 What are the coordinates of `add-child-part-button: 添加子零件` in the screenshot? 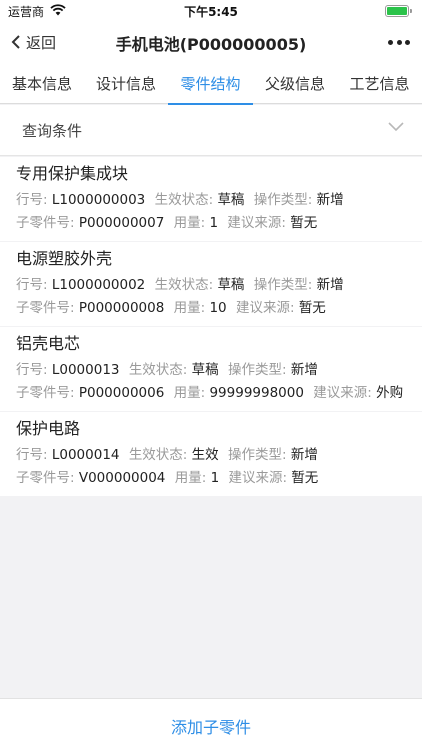 It's located at (211, 726).